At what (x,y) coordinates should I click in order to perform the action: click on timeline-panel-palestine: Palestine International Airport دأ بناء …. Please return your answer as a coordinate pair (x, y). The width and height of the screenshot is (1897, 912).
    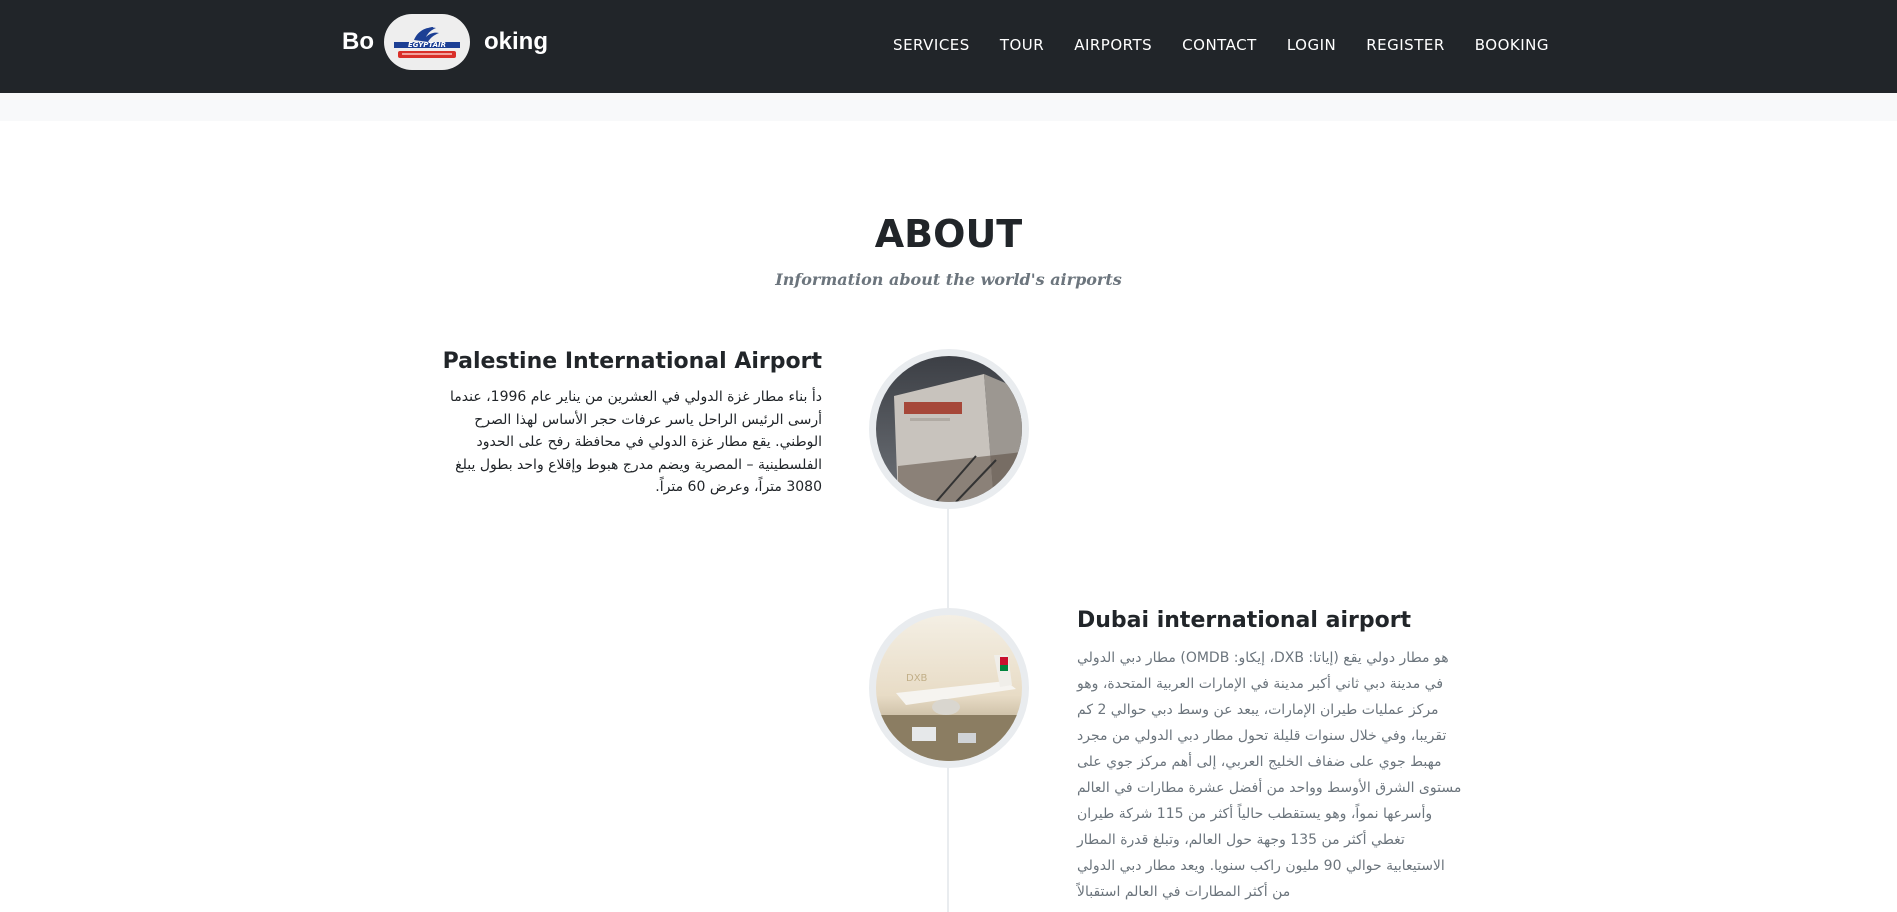
    Looking at the image, I should click on (631, 422).